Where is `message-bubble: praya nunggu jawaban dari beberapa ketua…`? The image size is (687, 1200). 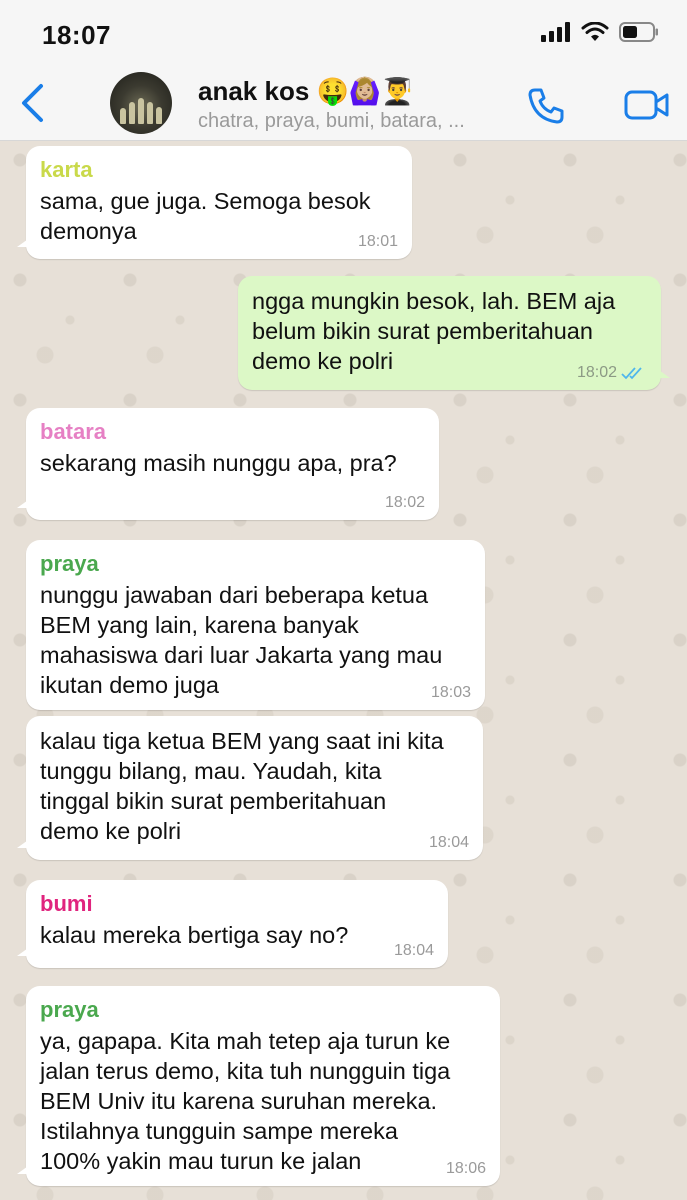 message-bubble: praya nunggu jawaban dari beberapa ketua… is located at coordinates (255, 625).